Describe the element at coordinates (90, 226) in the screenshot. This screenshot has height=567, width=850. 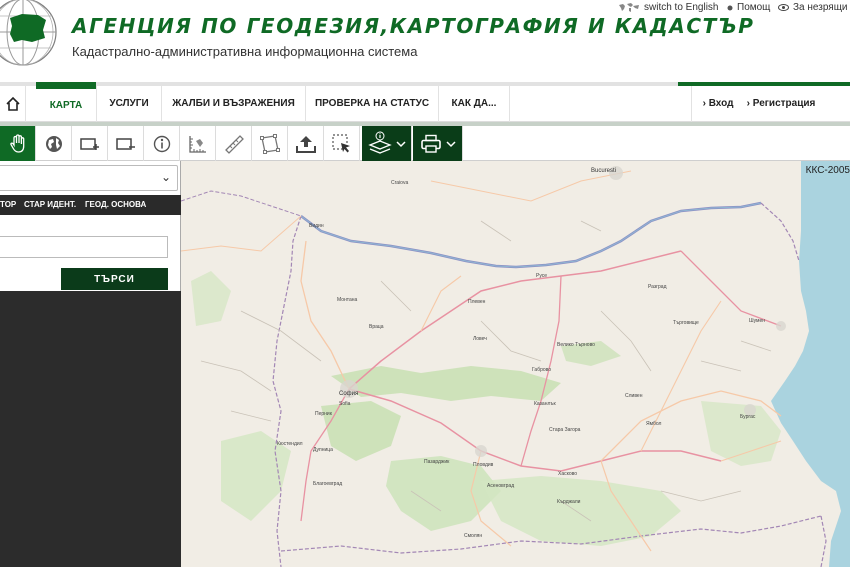
I see `search-panel-form: ⌄ ТОР СТАР ИДЕНТ. ГЕОД. ОСНОВА ТЪРСИ` at that location.